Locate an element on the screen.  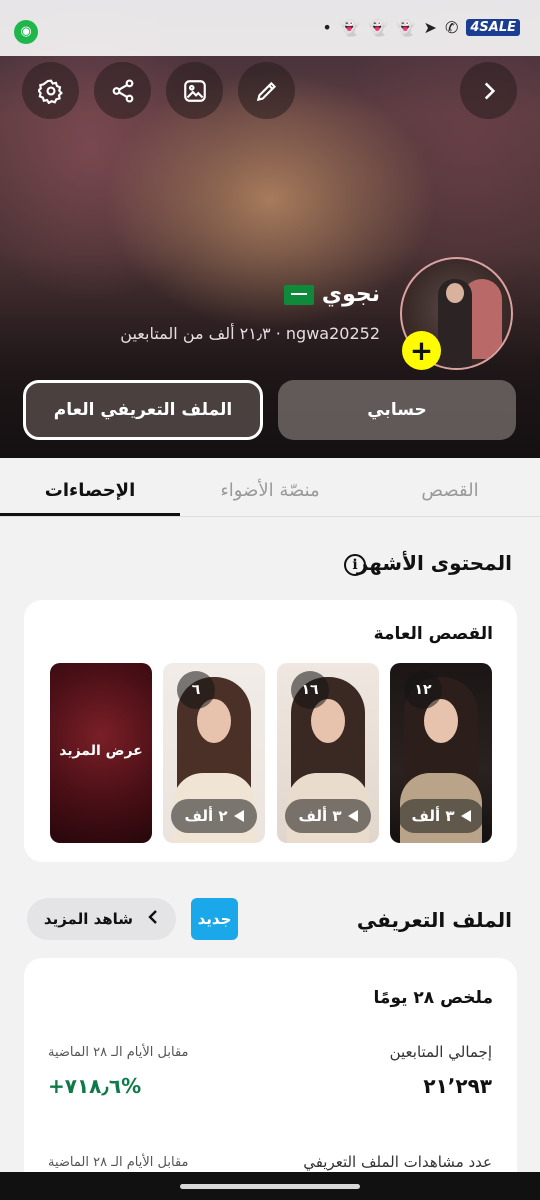
profile-name-row: نجوي is located at coordinates (331, 294).